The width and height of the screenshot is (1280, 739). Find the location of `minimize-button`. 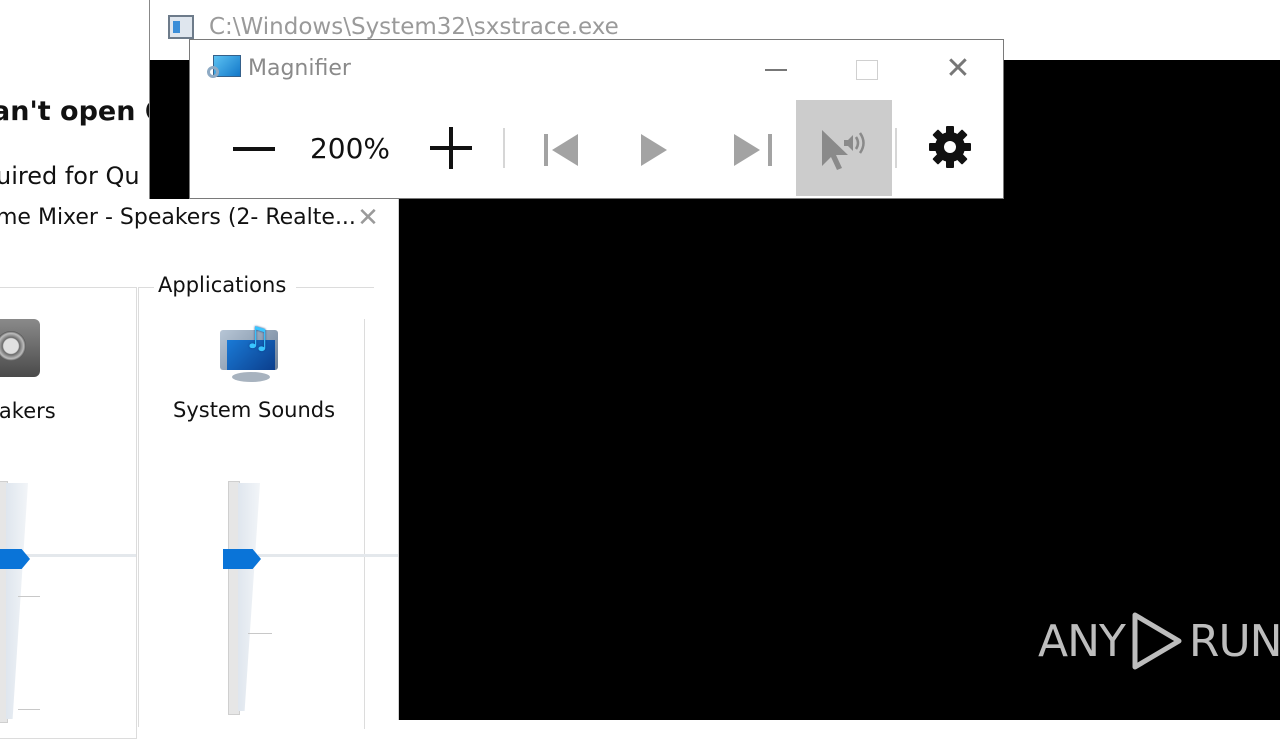

minimize-button is located at coordinates (776, 69).